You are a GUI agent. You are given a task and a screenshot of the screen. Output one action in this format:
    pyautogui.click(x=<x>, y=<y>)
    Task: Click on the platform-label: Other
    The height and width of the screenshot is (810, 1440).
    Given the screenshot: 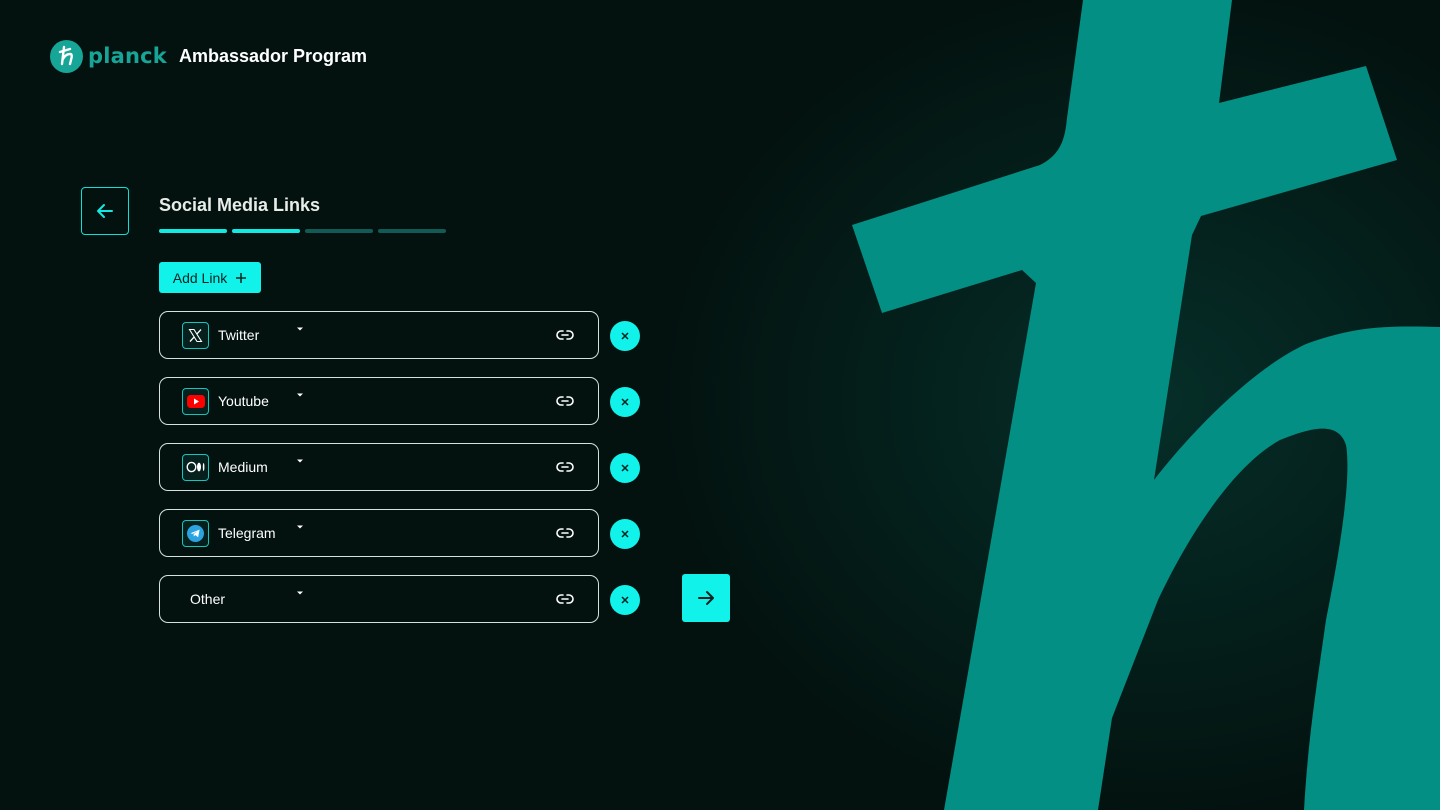 What is the action you would take?
    pyautogui.click(x=208, y=599)
    